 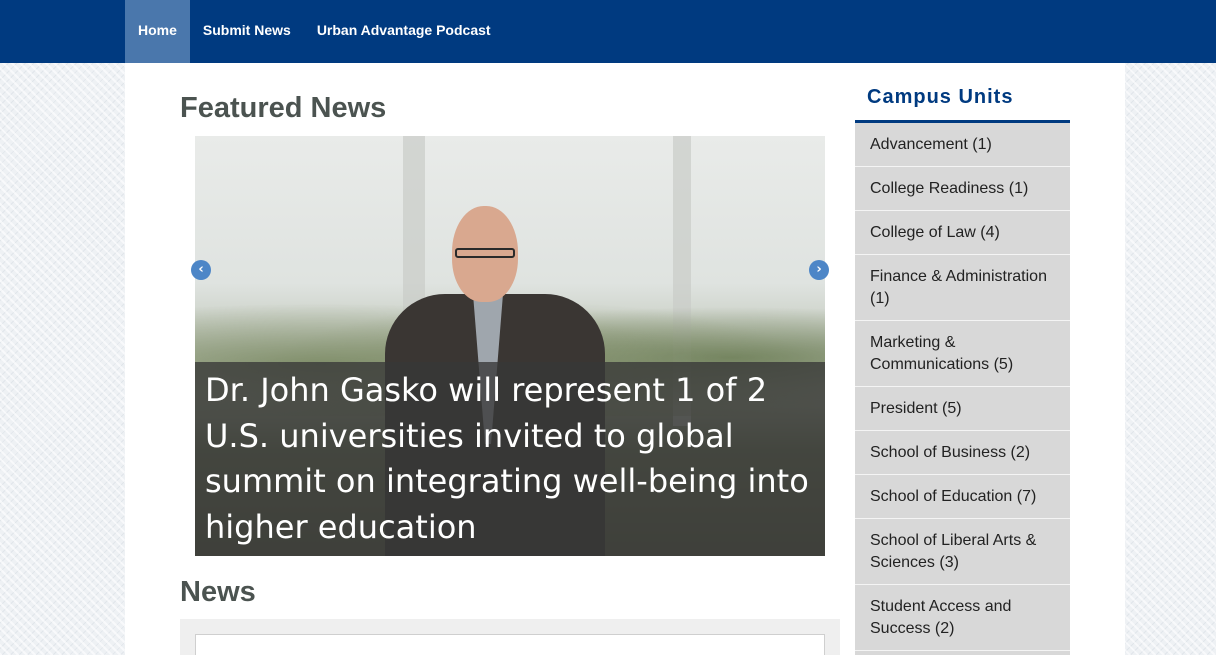 I want to click on chevron-right-icon: ›, so click(x=819, y=270).